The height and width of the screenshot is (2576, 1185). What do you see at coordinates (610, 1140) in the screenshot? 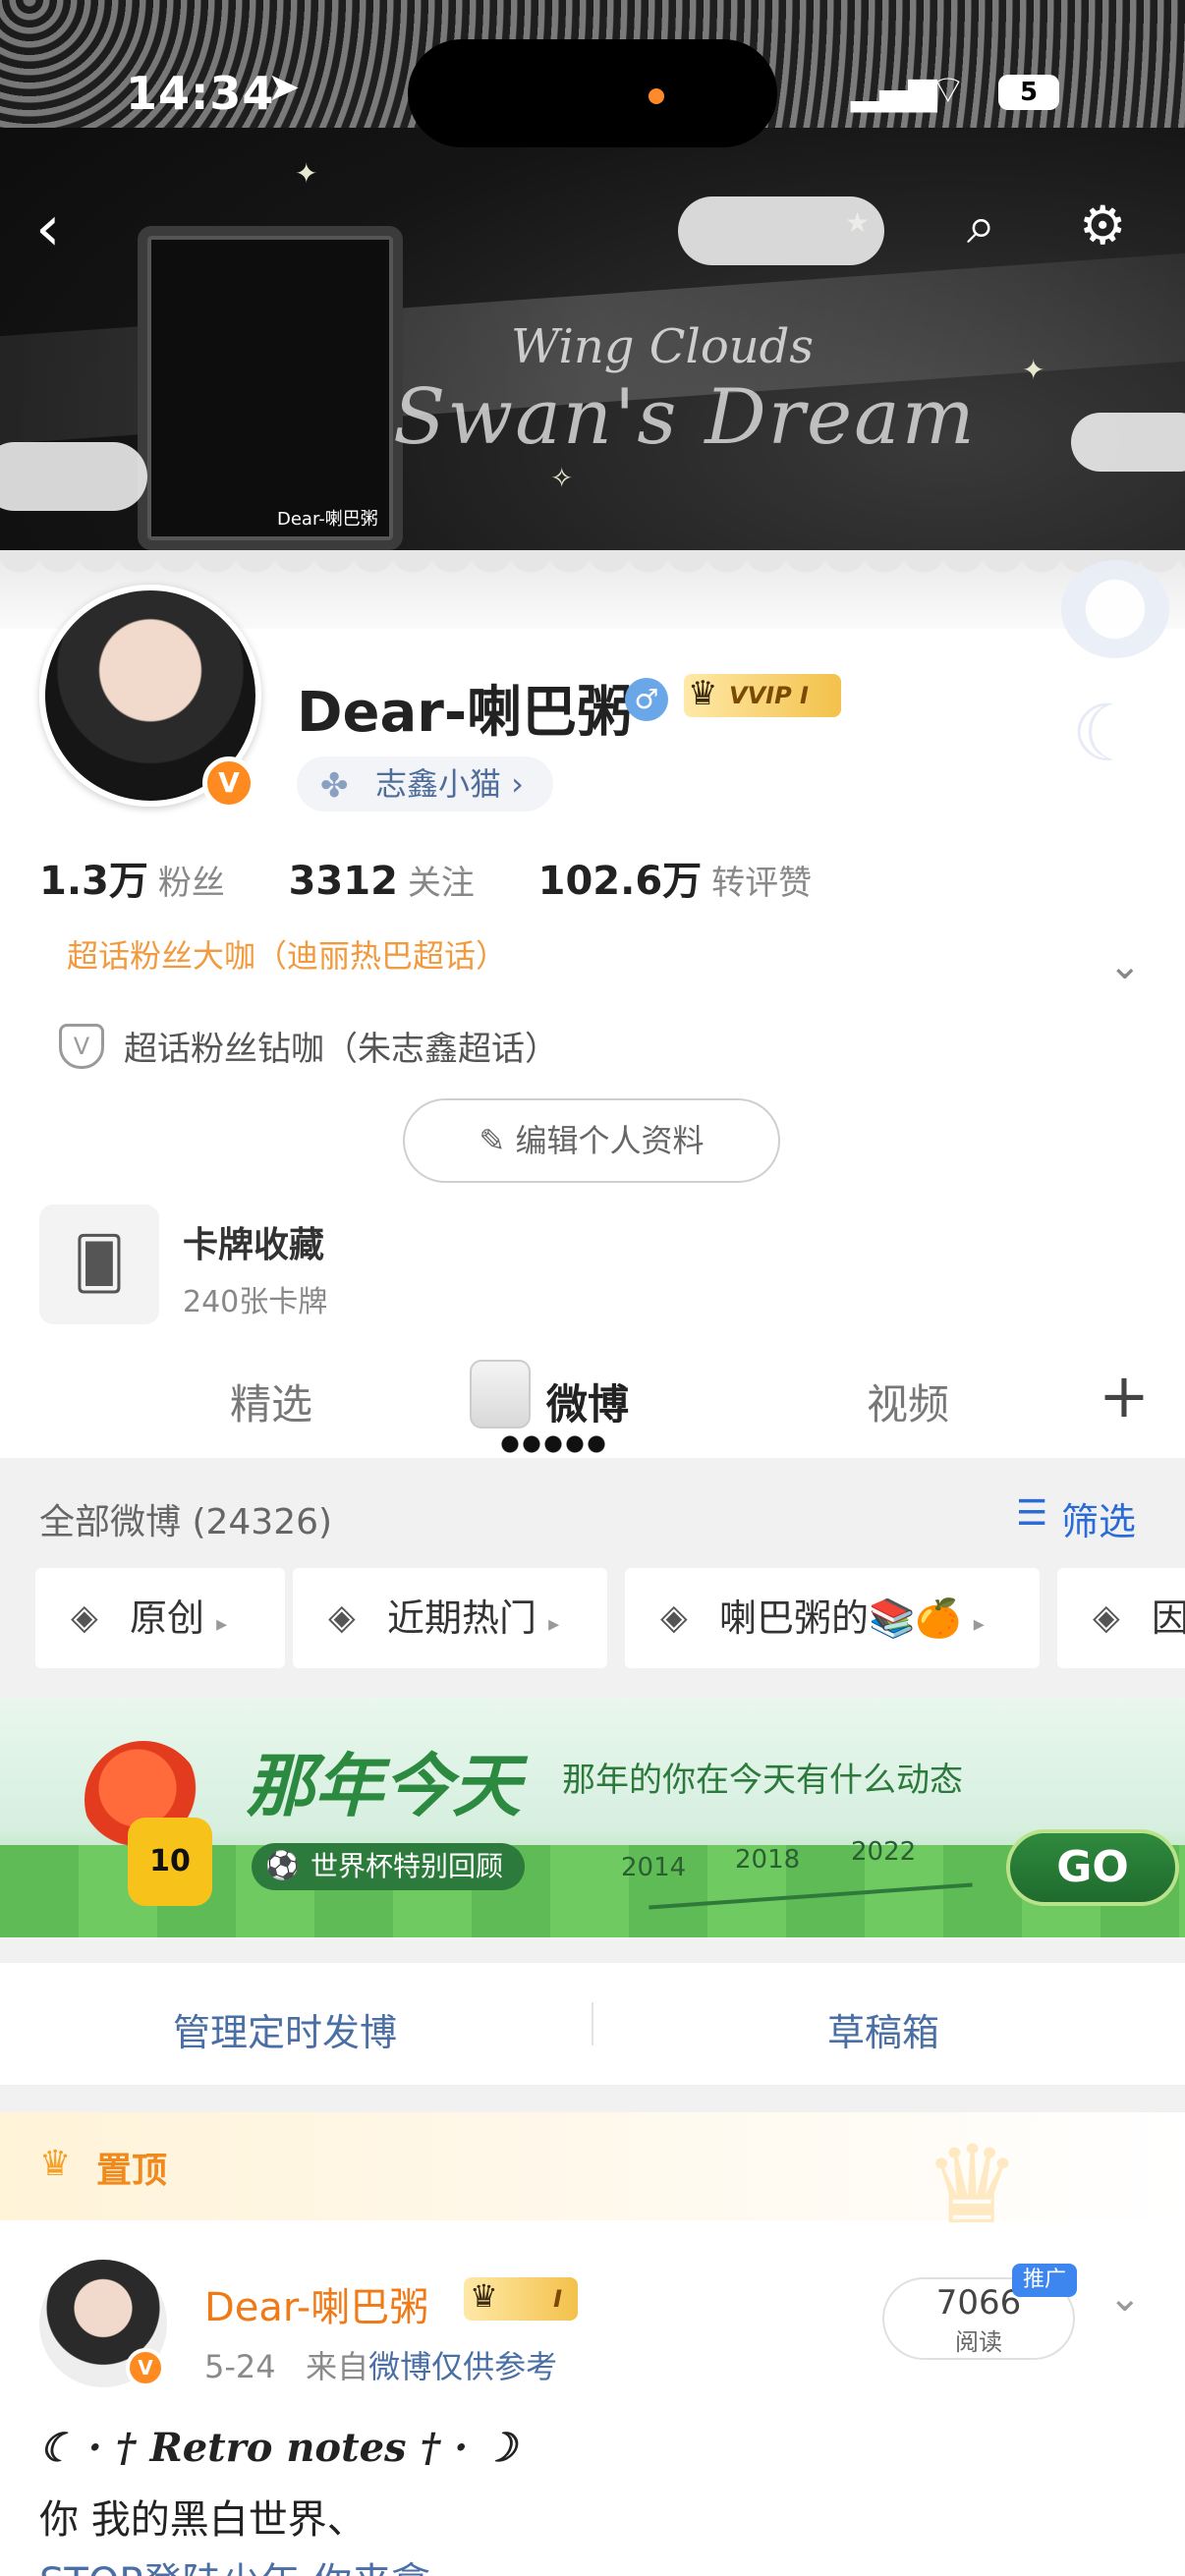
I see `edit-profile-label: 编辑个人资料` at bounding box center [610, 1140].